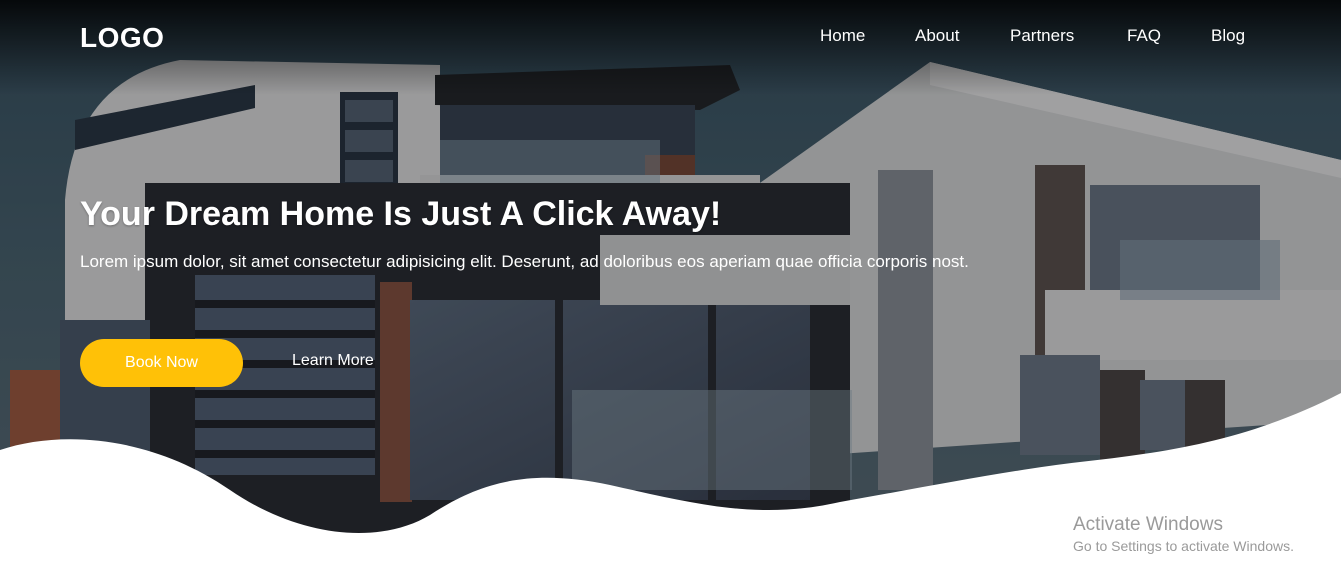  Describe the element at coordinates (1183, 546) in the screenshot. I see `activate-windows-subtitle: Go to Settings to activate Windows.` at that location.